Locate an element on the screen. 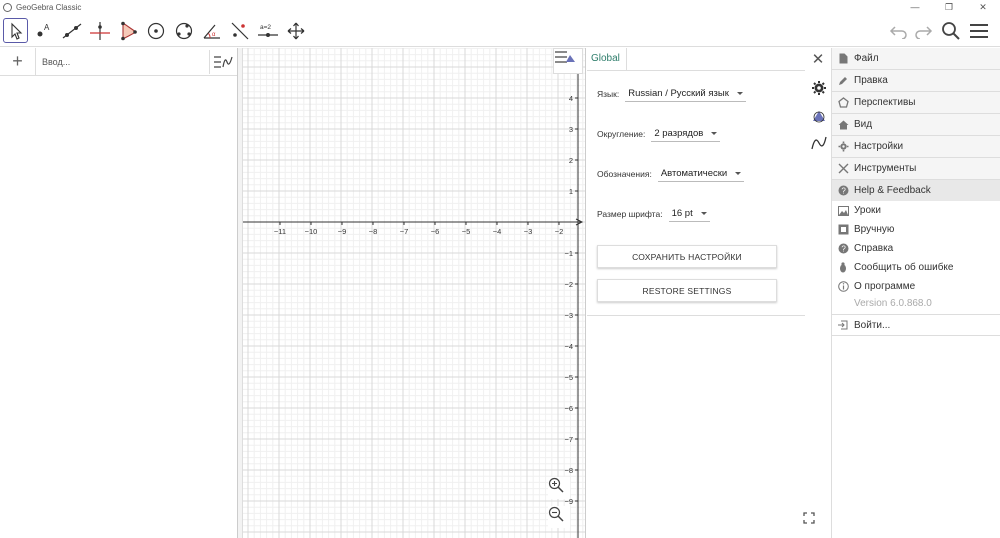  restore-settings-button: RESTORE SETTINGS is located at coordinates (687, 290).